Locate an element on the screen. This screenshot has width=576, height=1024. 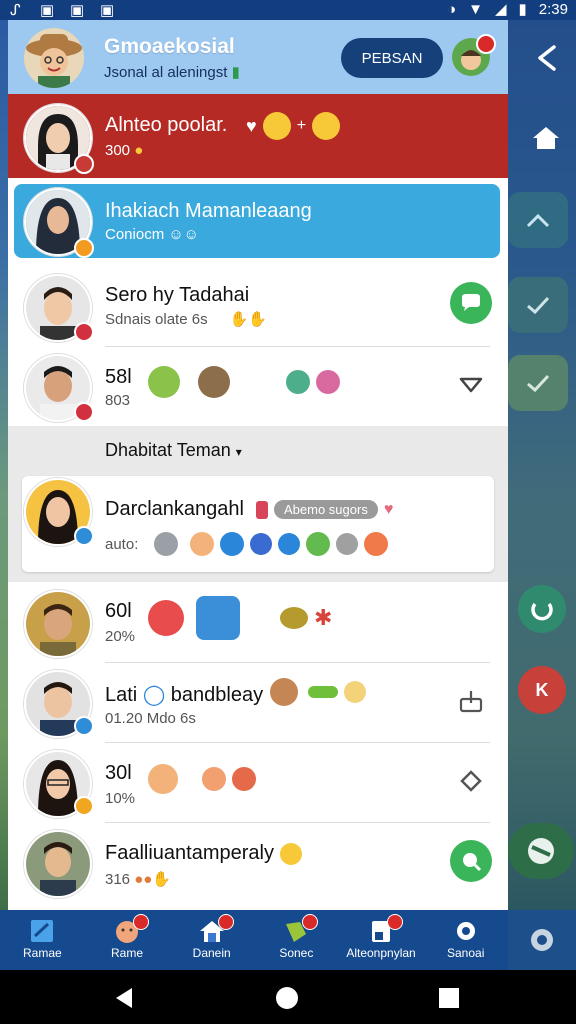
nav-label: Danein is located at coordinates (211, 953).